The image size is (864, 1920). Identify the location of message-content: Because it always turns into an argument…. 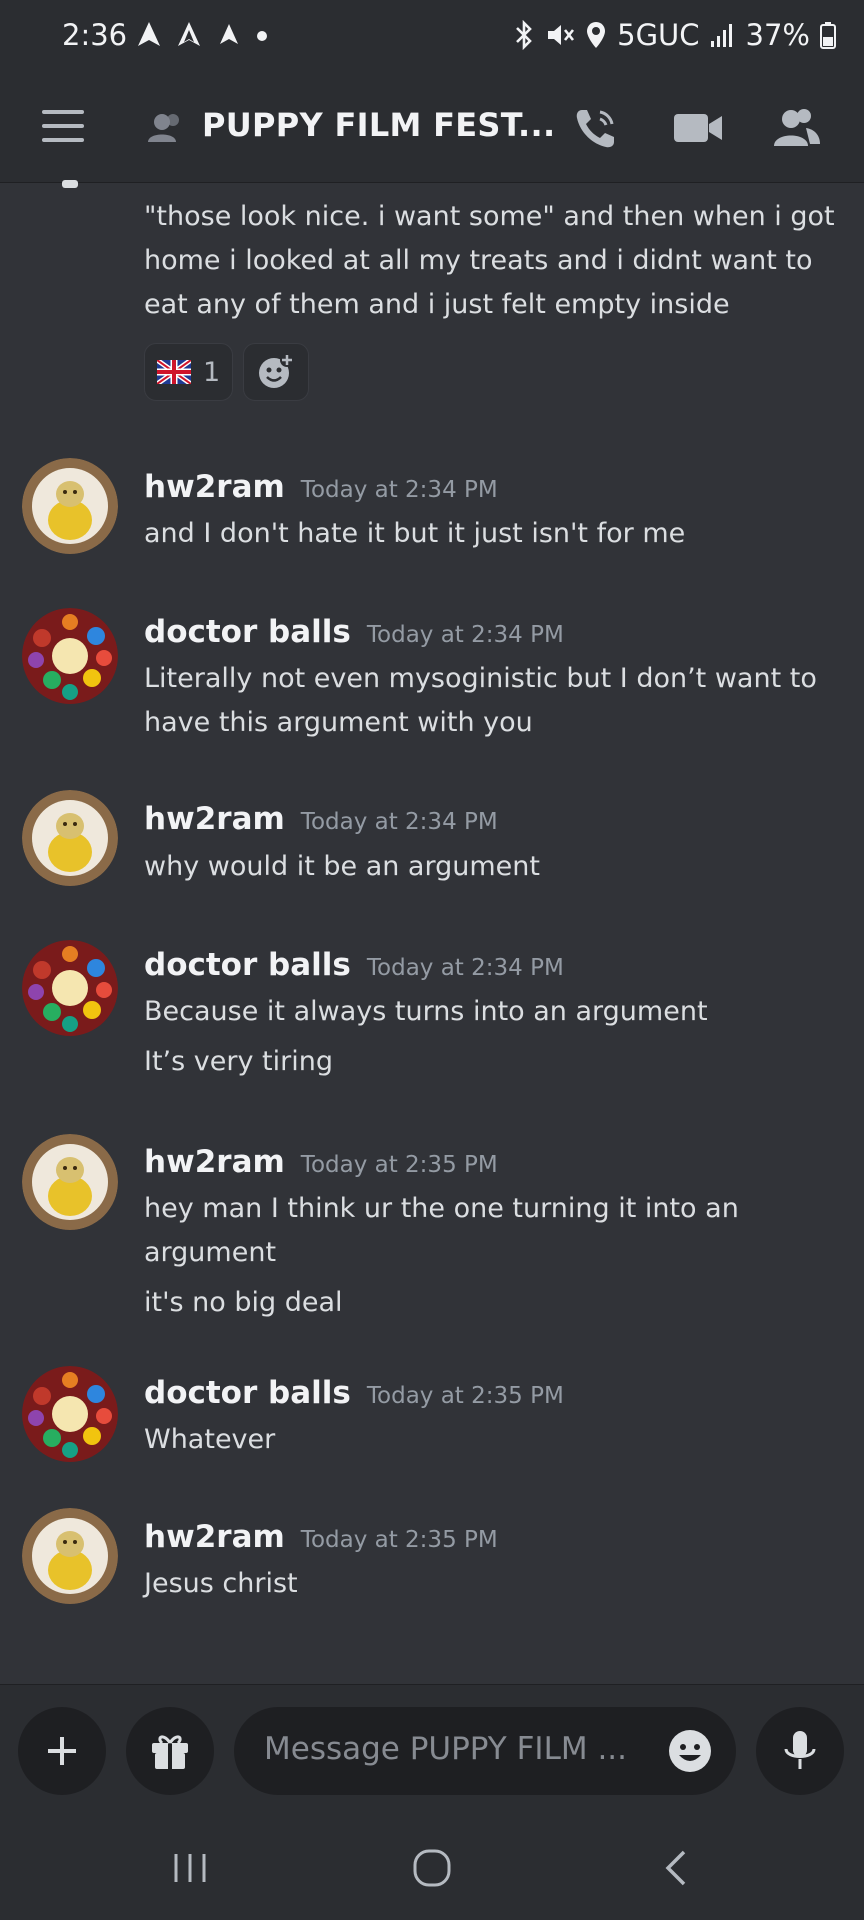
(426, 1037).